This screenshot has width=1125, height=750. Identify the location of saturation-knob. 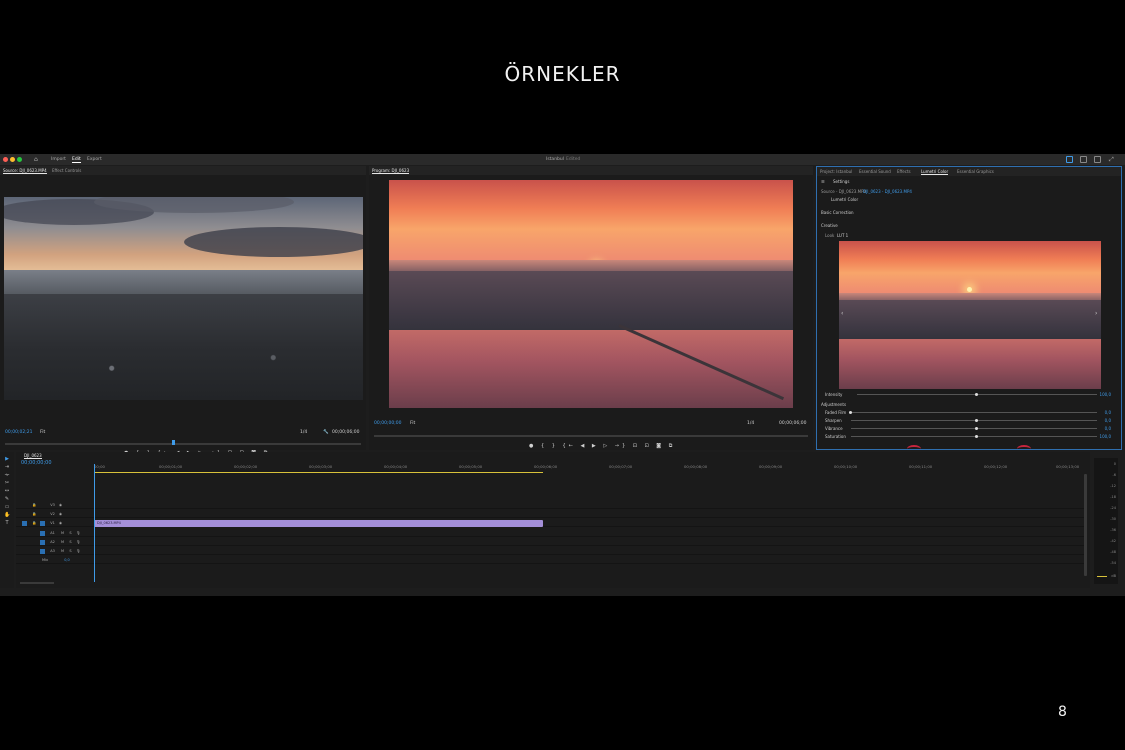
(976, 436).